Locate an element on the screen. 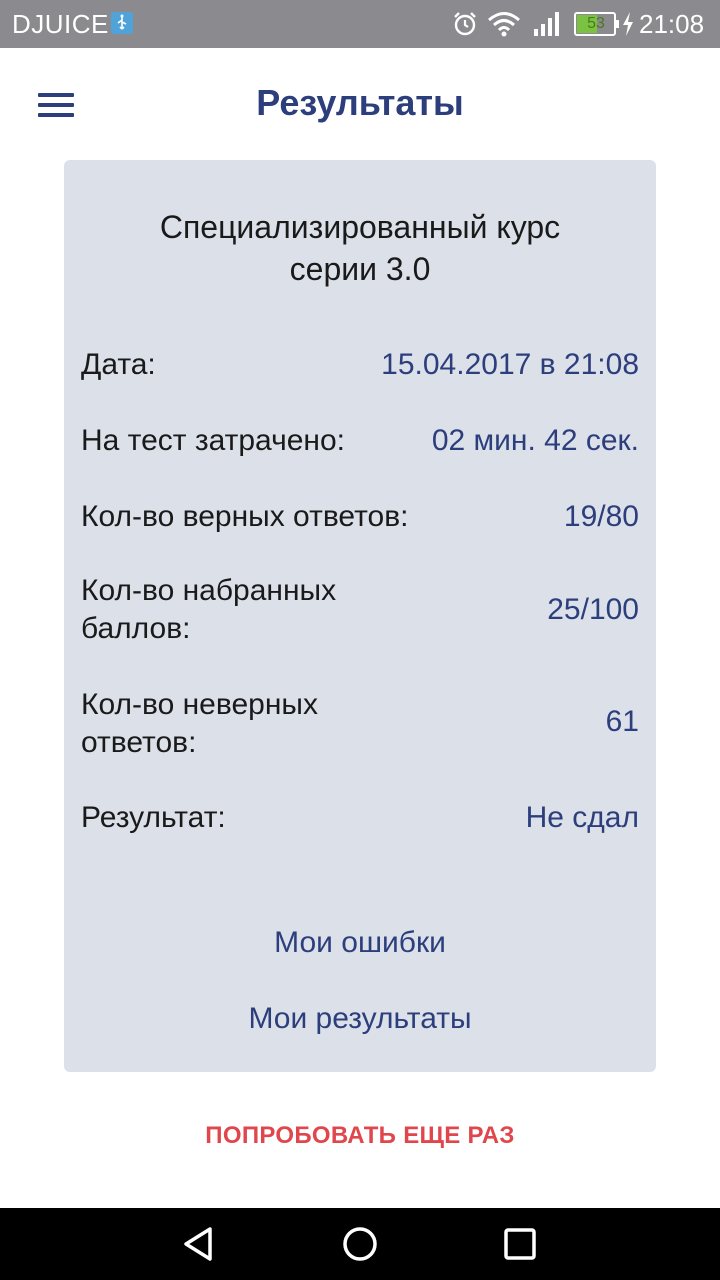 The height and width of the screenshot is (1280, 720). app-header: Результаты is located at coordinates (360, 104).